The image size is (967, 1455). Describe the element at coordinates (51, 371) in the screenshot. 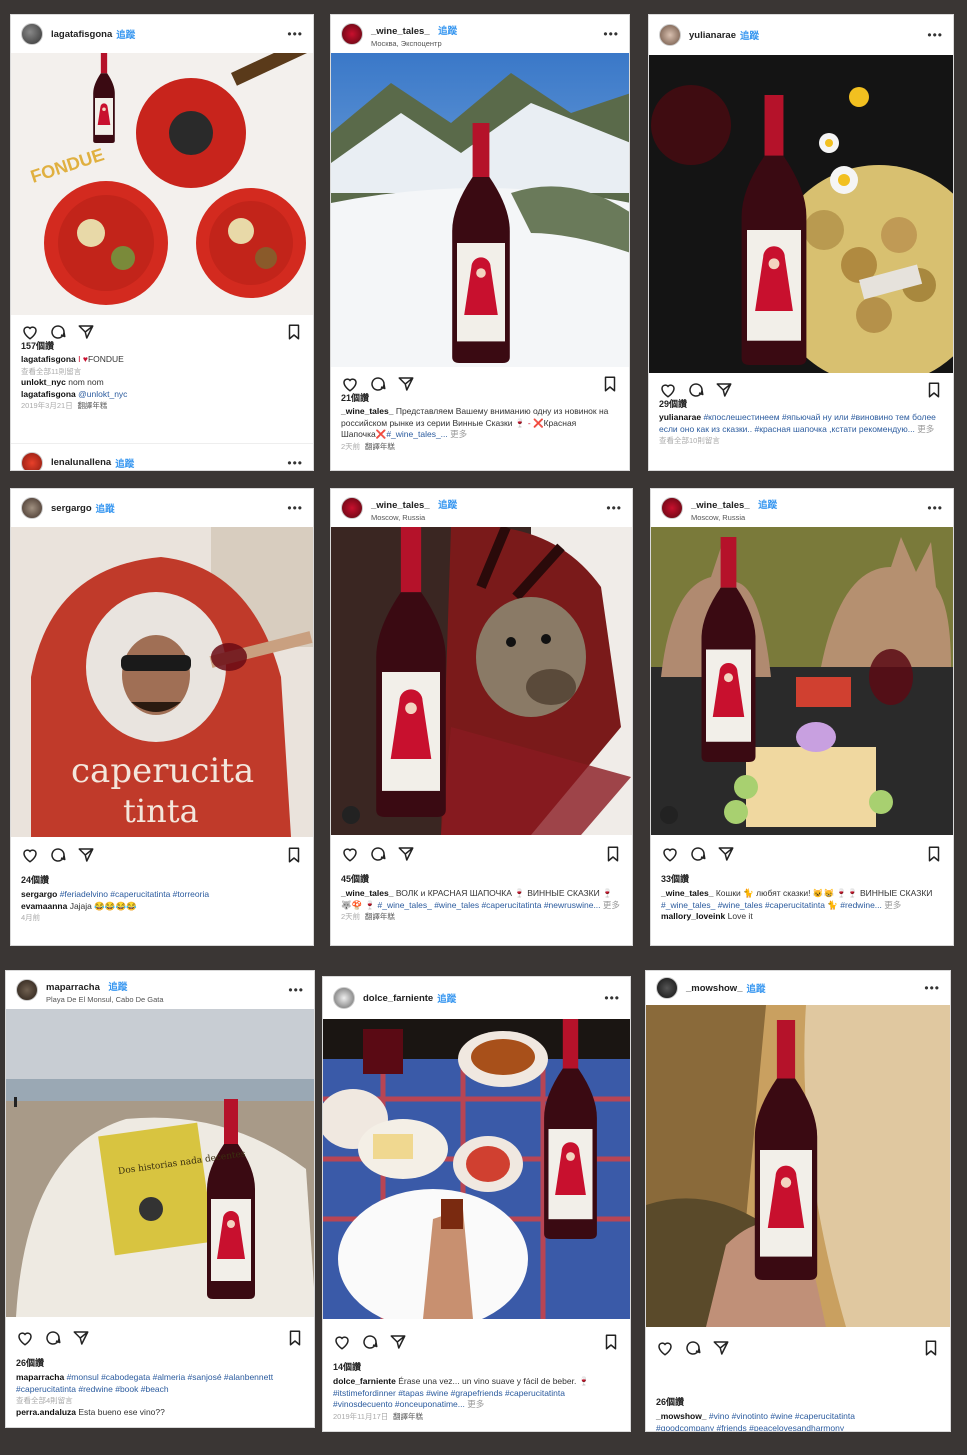

I see `view-all-comments: 查看全部11則留言` at that location.